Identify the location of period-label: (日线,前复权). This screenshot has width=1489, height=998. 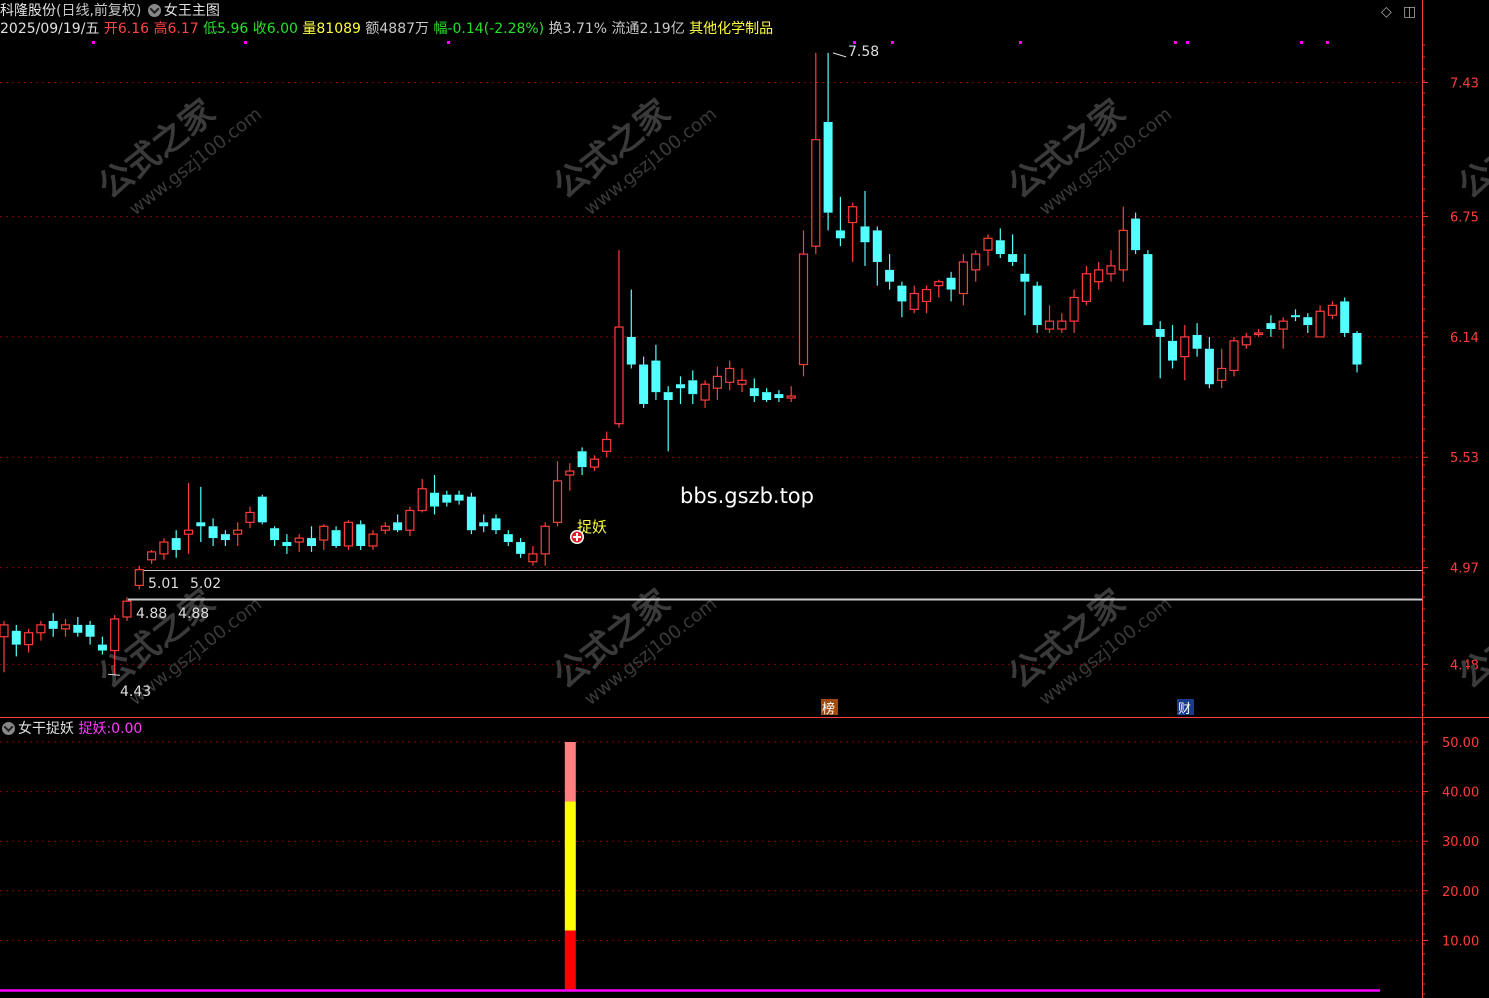
(98, 11).